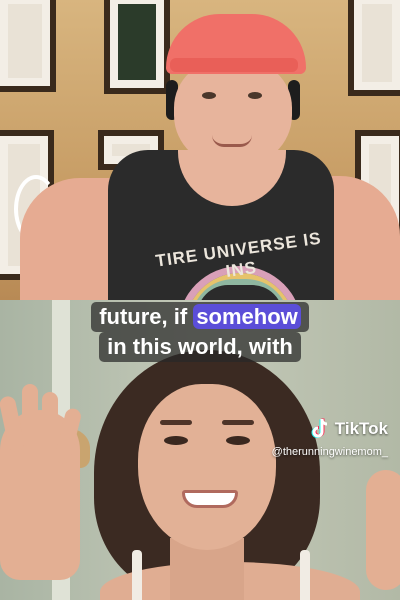  I want to click on tiktok-watermark: TikTok @therunningwinemom_, so click(303, 438).